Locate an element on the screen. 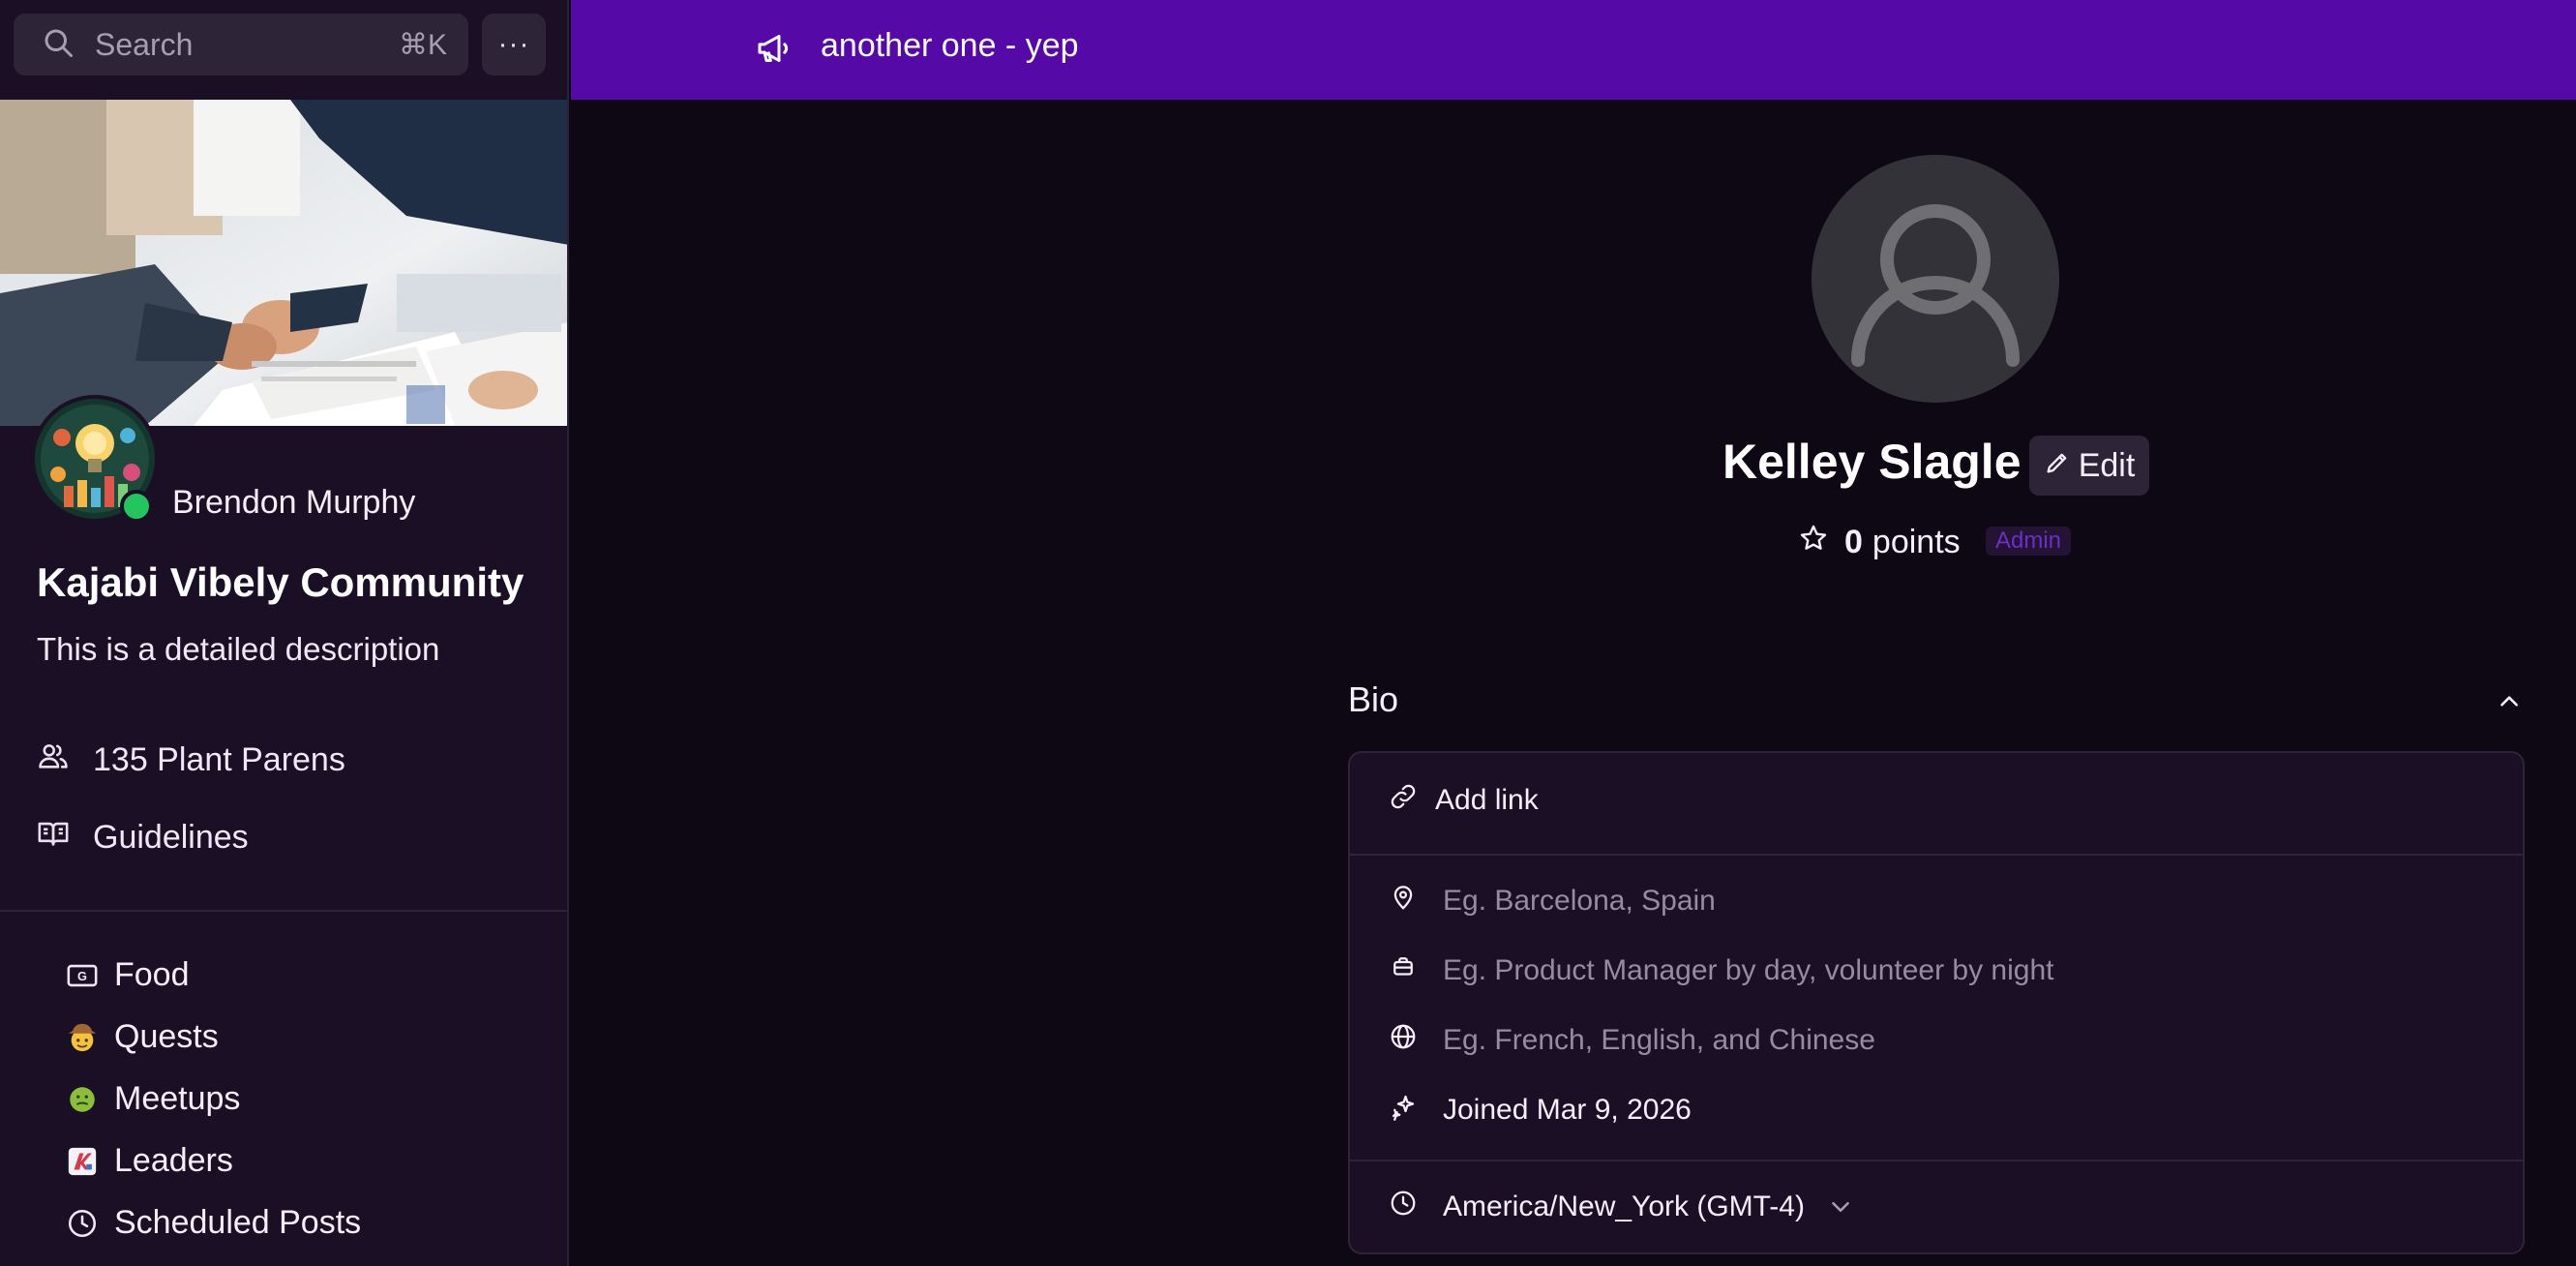 The image size is (2576, 1266). guidelines-link: Guidelines is located at coordinates (143, 838).